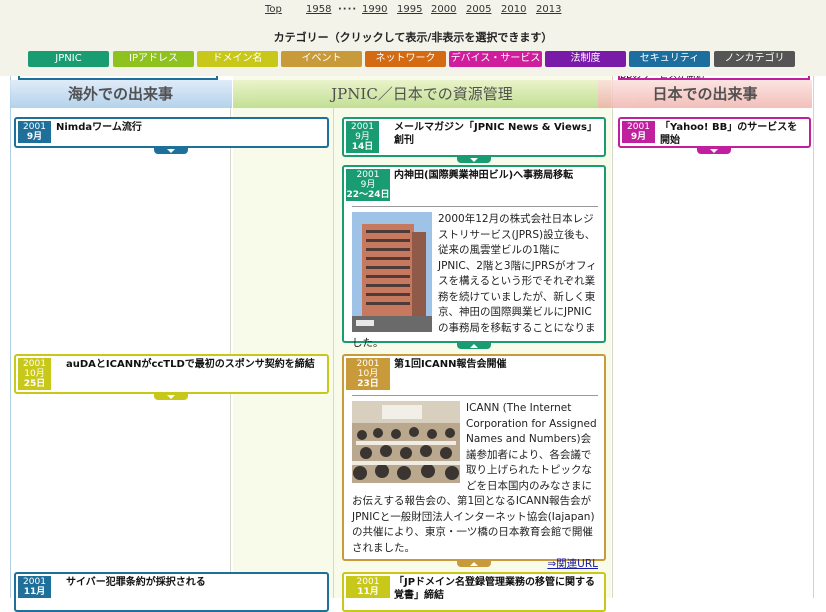 The width and height of the screenshot is (826, 612). What do you see at coordinates (368, 374) in the screenshot?
I see `event-date: 2001 10月 23日` at bounding box center [368, 374].